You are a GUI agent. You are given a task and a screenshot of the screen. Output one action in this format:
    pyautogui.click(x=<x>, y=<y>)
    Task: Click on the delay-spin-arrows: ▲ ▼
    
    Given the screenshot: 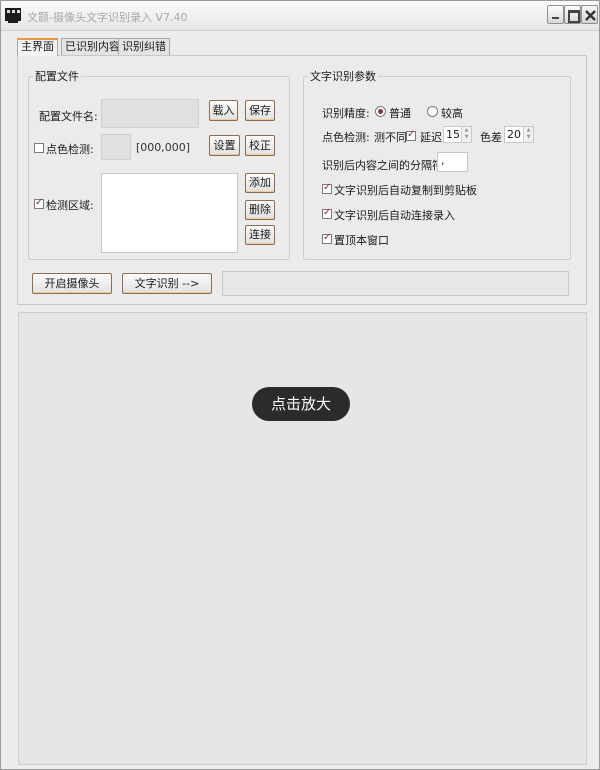 What is the action you would take?
    pyautogui.click(x=466, y=134)
    